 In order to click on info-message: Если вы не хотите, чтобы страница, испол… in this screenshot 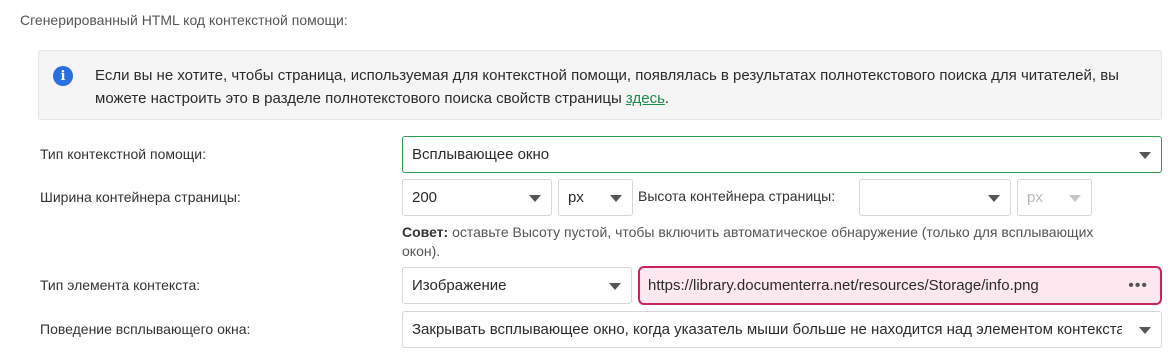, I will do `click(620, 87)`.